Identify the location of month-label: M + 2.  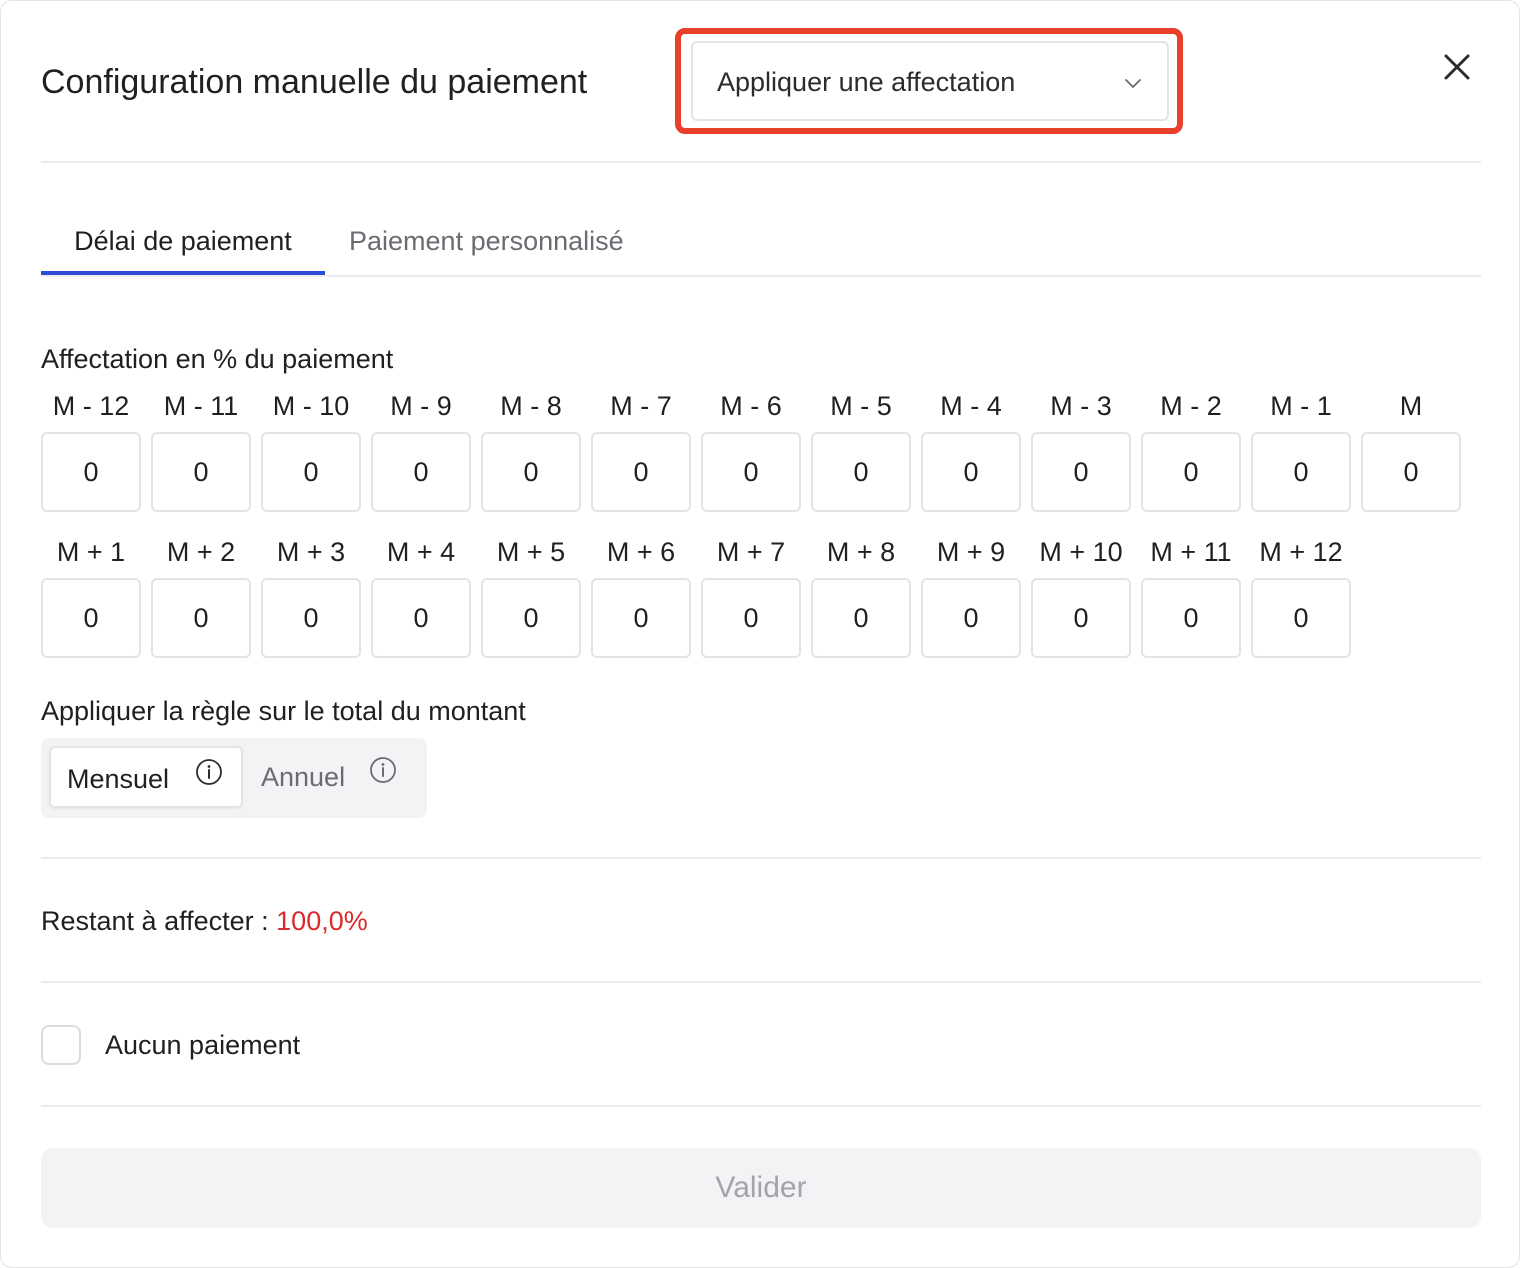
(201, 552).